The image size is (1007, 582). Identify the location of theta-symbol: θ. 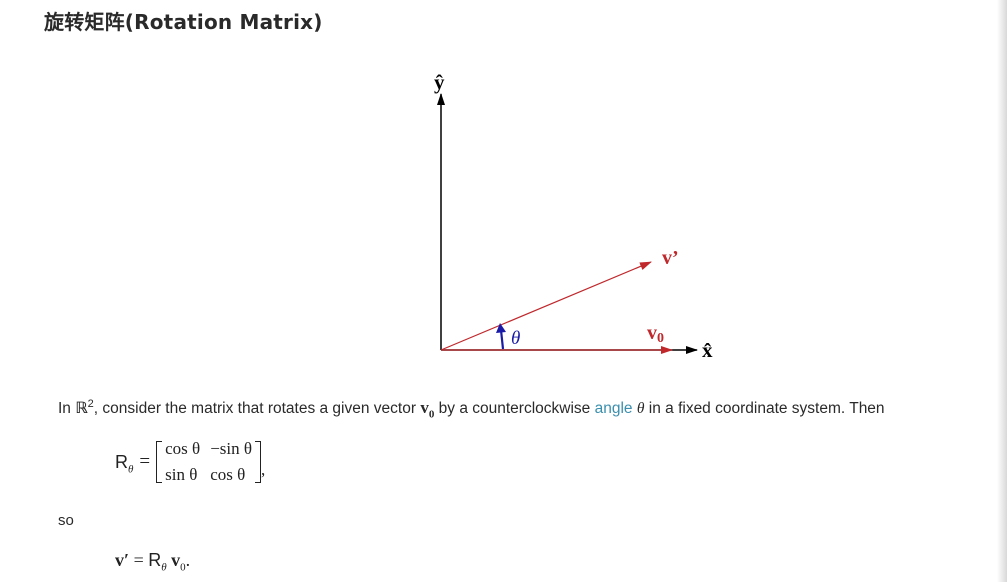
(640, 408).